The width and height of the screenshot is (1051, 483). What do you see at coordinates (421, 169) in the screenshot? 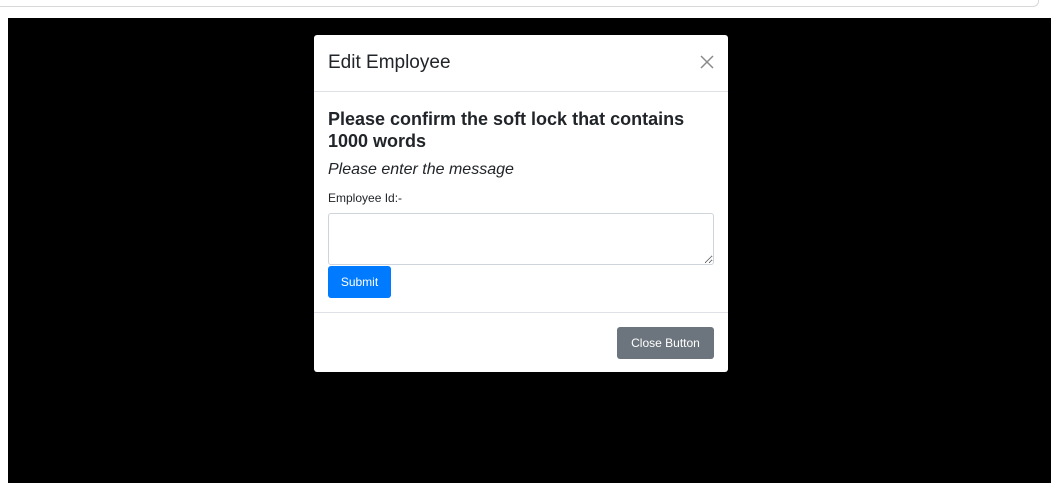
I see `enter-message-subheading: Please enter the message` at bounding box center [421, 169].